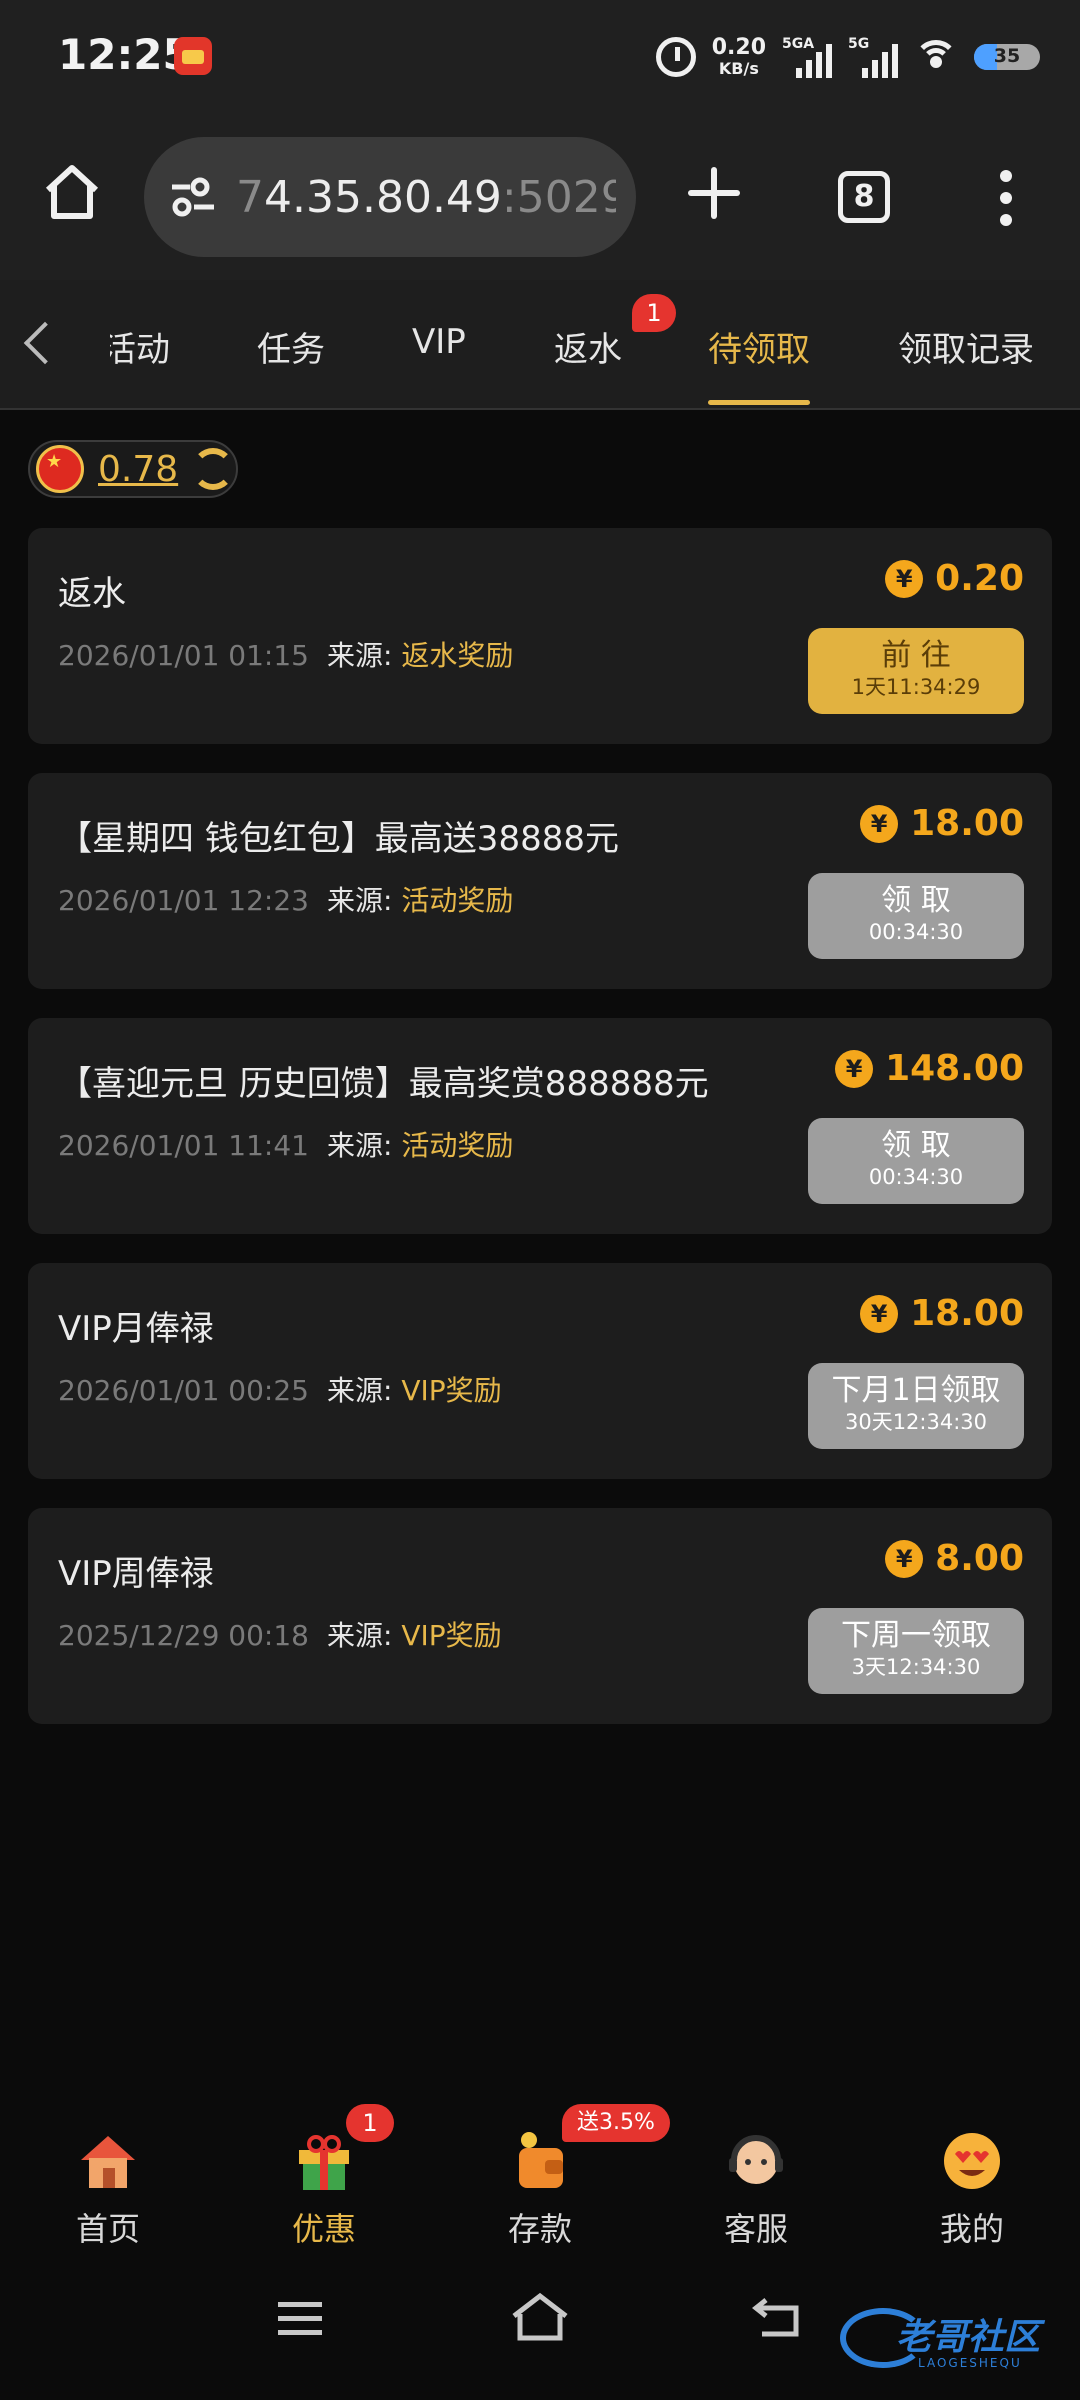  I want to click on signal-5ga-icon: 5GA, so click(807, 57).